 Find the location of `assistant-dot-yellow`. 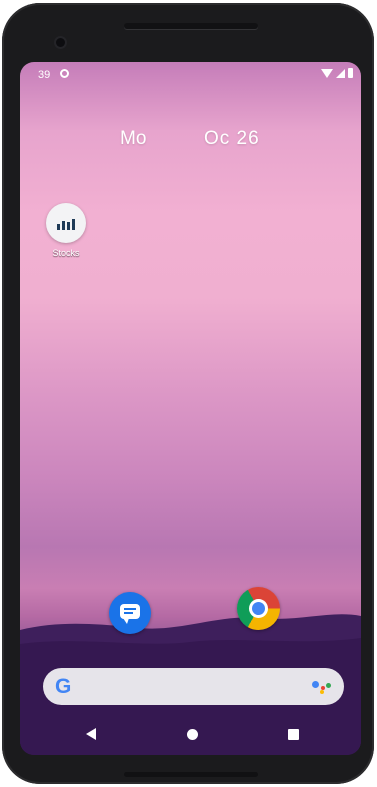

assistant-dot-yellow is located at coordinates (322, 692).